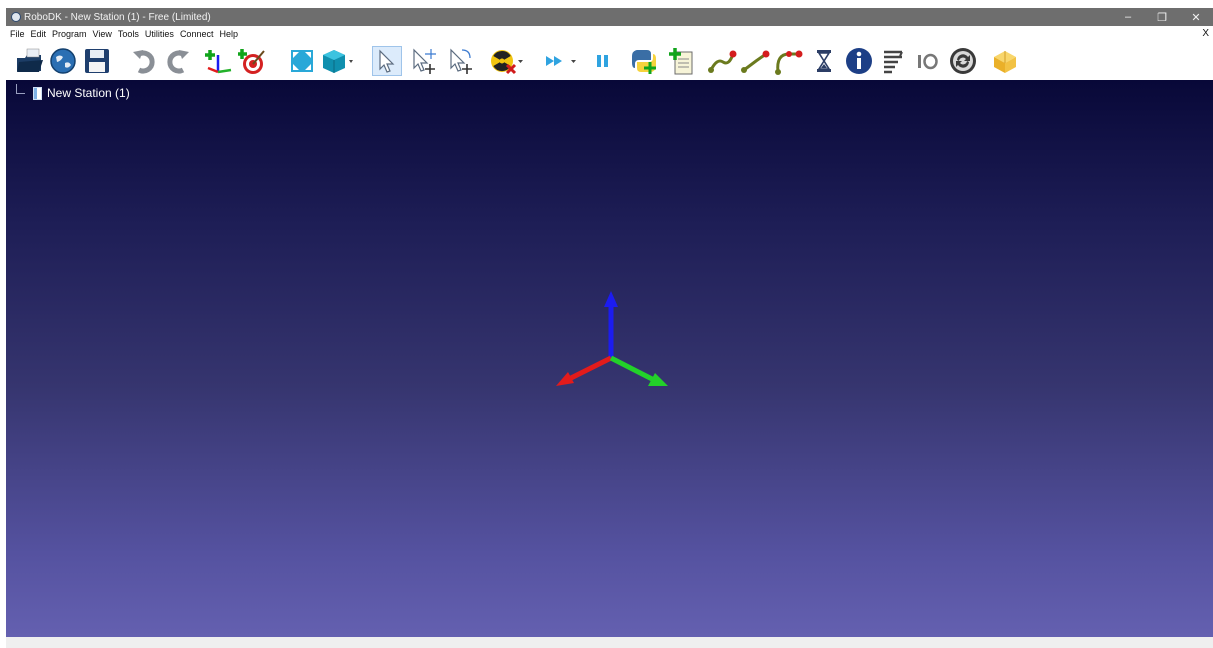  Describe the element at coordinates (755, 61) in the screenshot. I see `move-linear-icon` at that location.